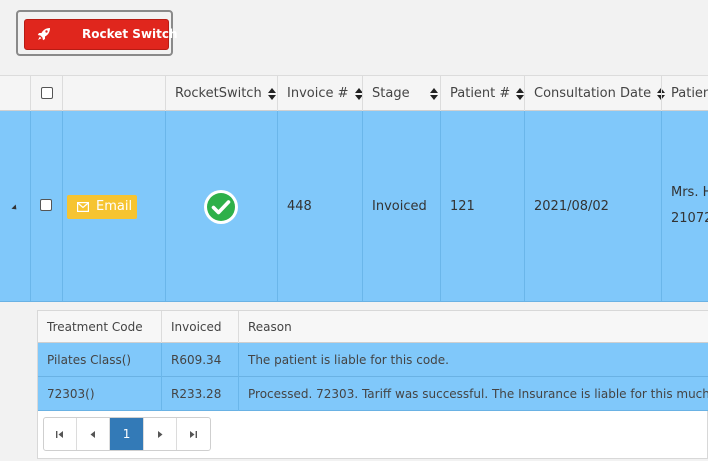 Image resolution: width=708 pixels, height=461 pixels. I want to click on first-page-icon, so click(60, 434).